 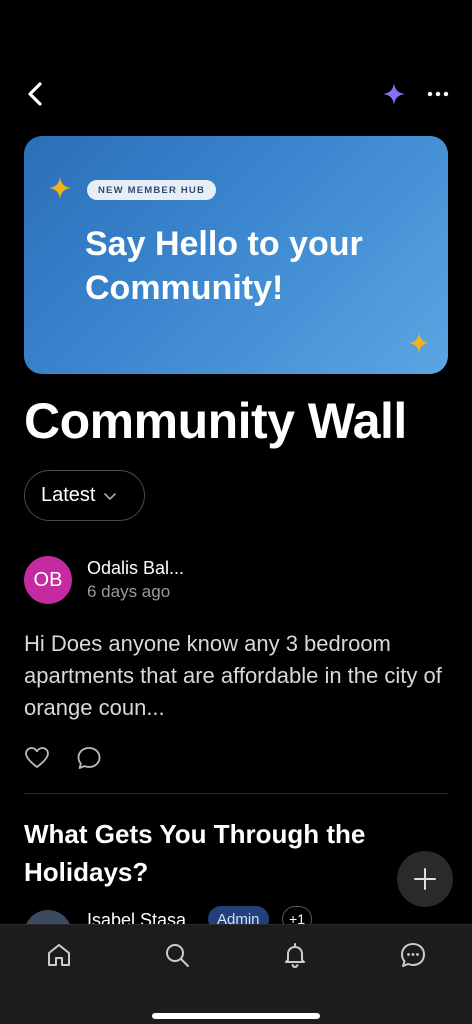 I want to click on like-button, so click(x=37, y=760).